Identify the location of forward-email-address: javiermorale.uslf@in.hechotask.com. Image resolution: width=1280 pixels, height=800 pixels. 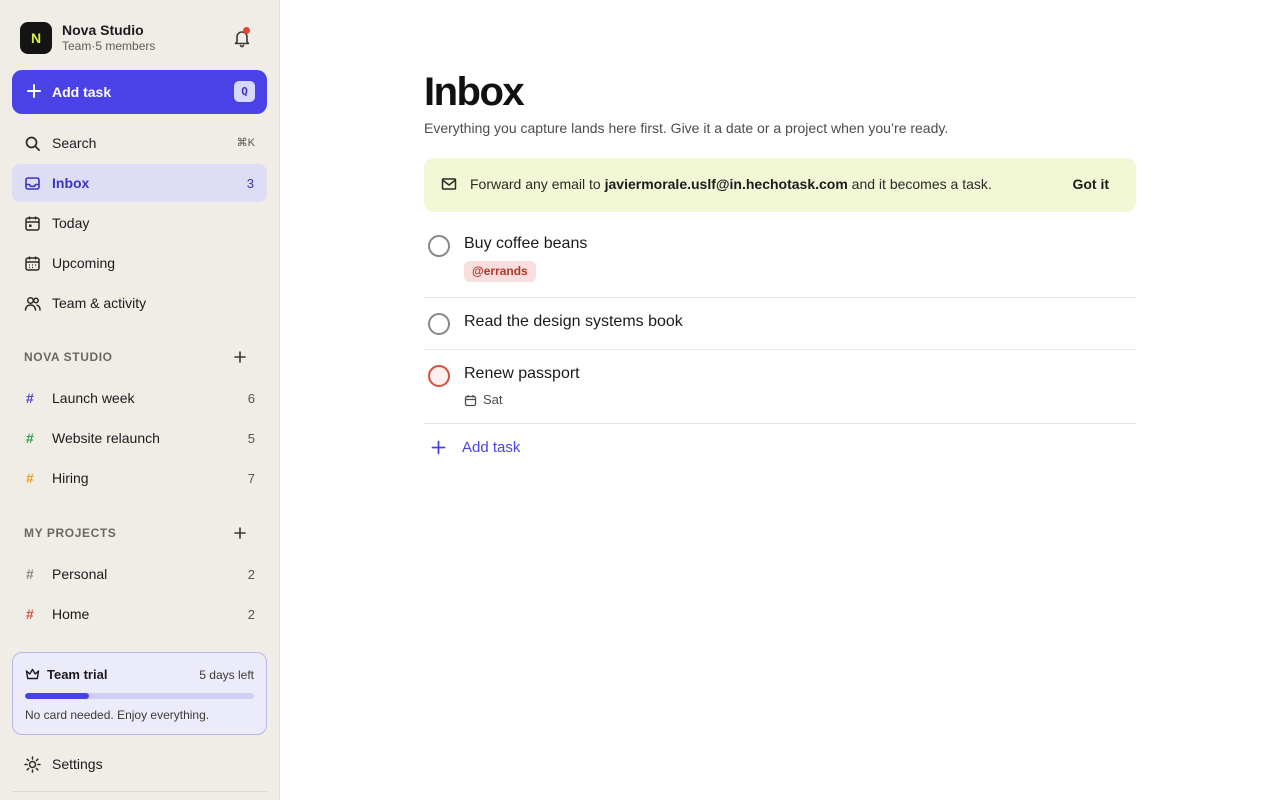
(726, 184).